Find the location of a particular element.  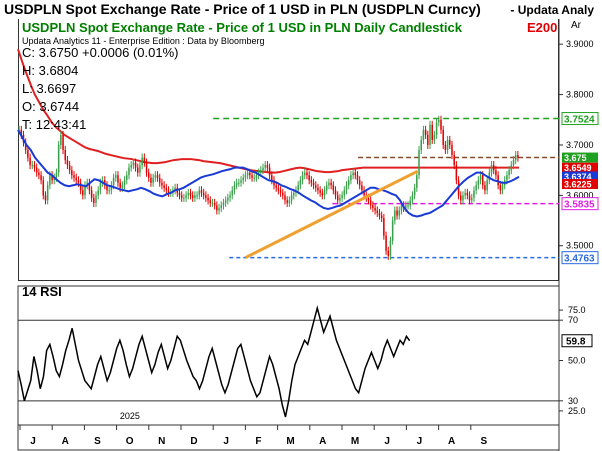

month-label: F is located at coordinates (258, 441).